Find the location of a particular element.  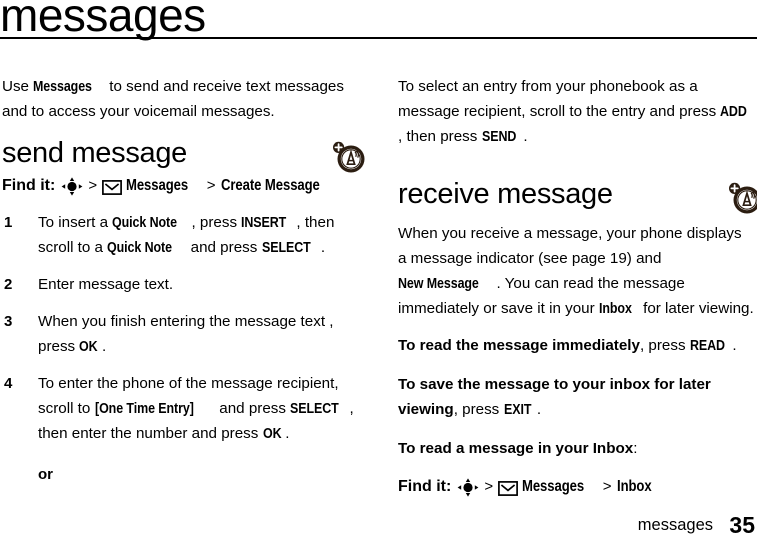

intro-text-before: Use is located at coordinates (18, 86).